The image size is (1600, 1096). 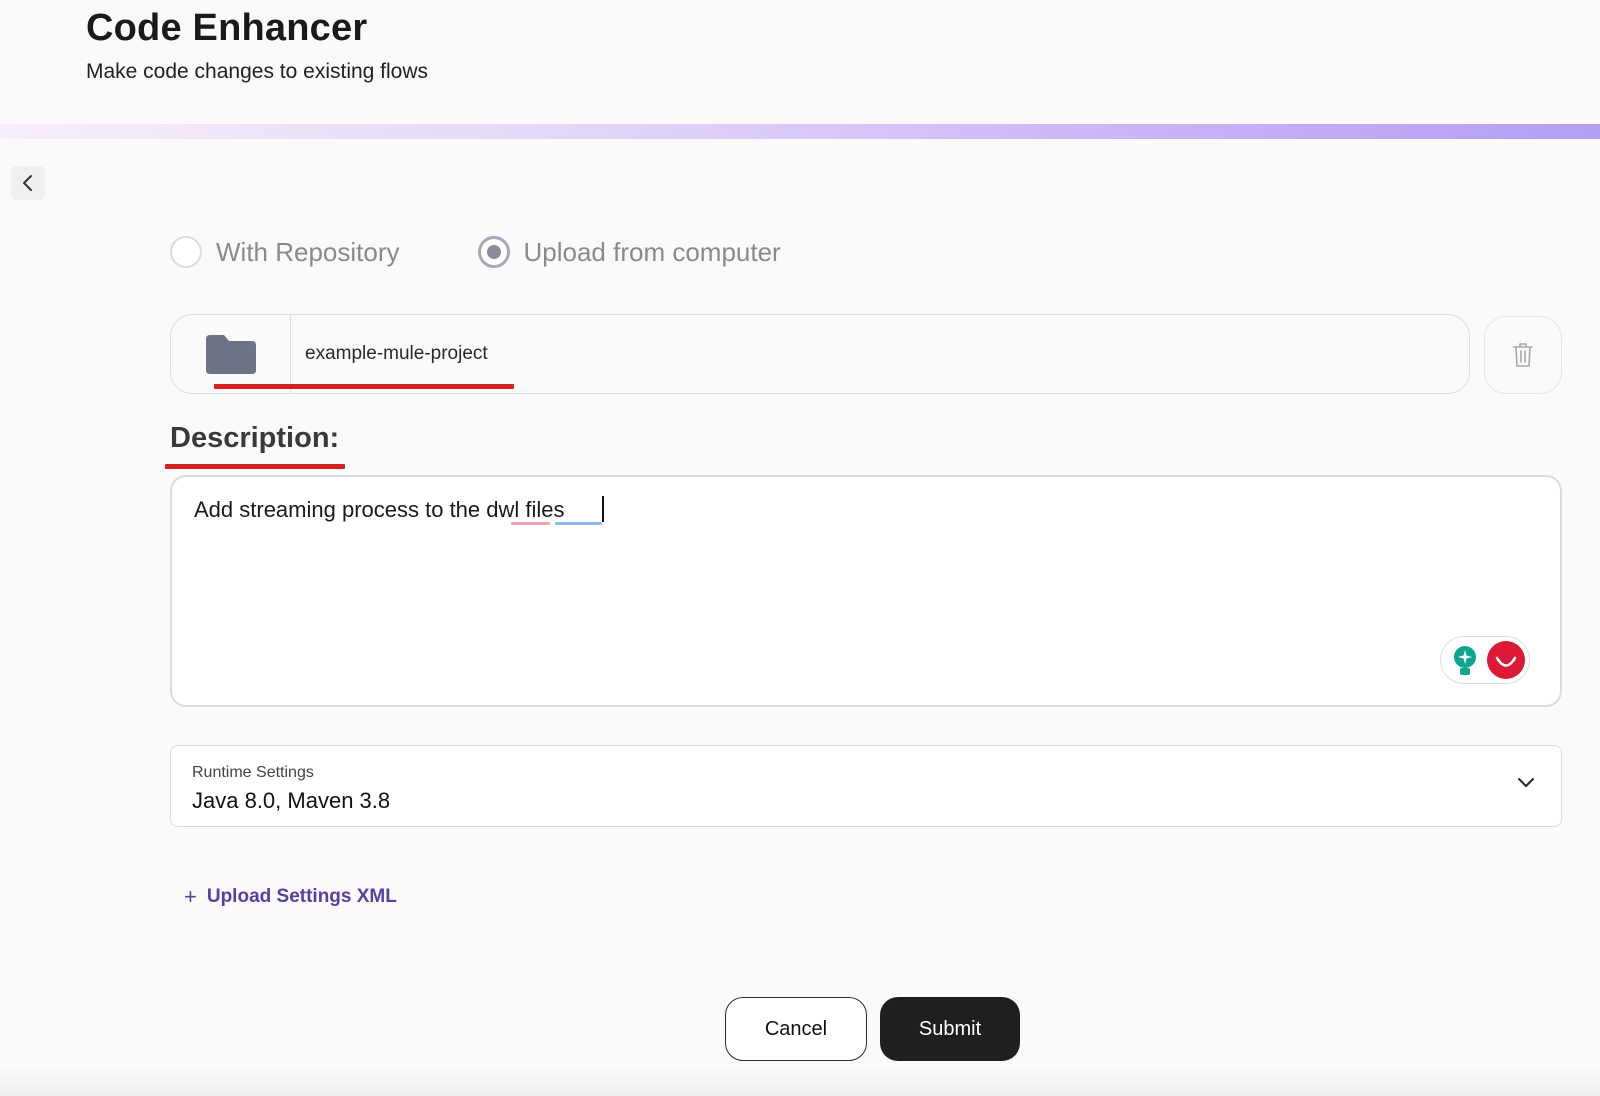 I want to click on runtime-settings-label: Runtime Settings, so click(x=253, y=772).